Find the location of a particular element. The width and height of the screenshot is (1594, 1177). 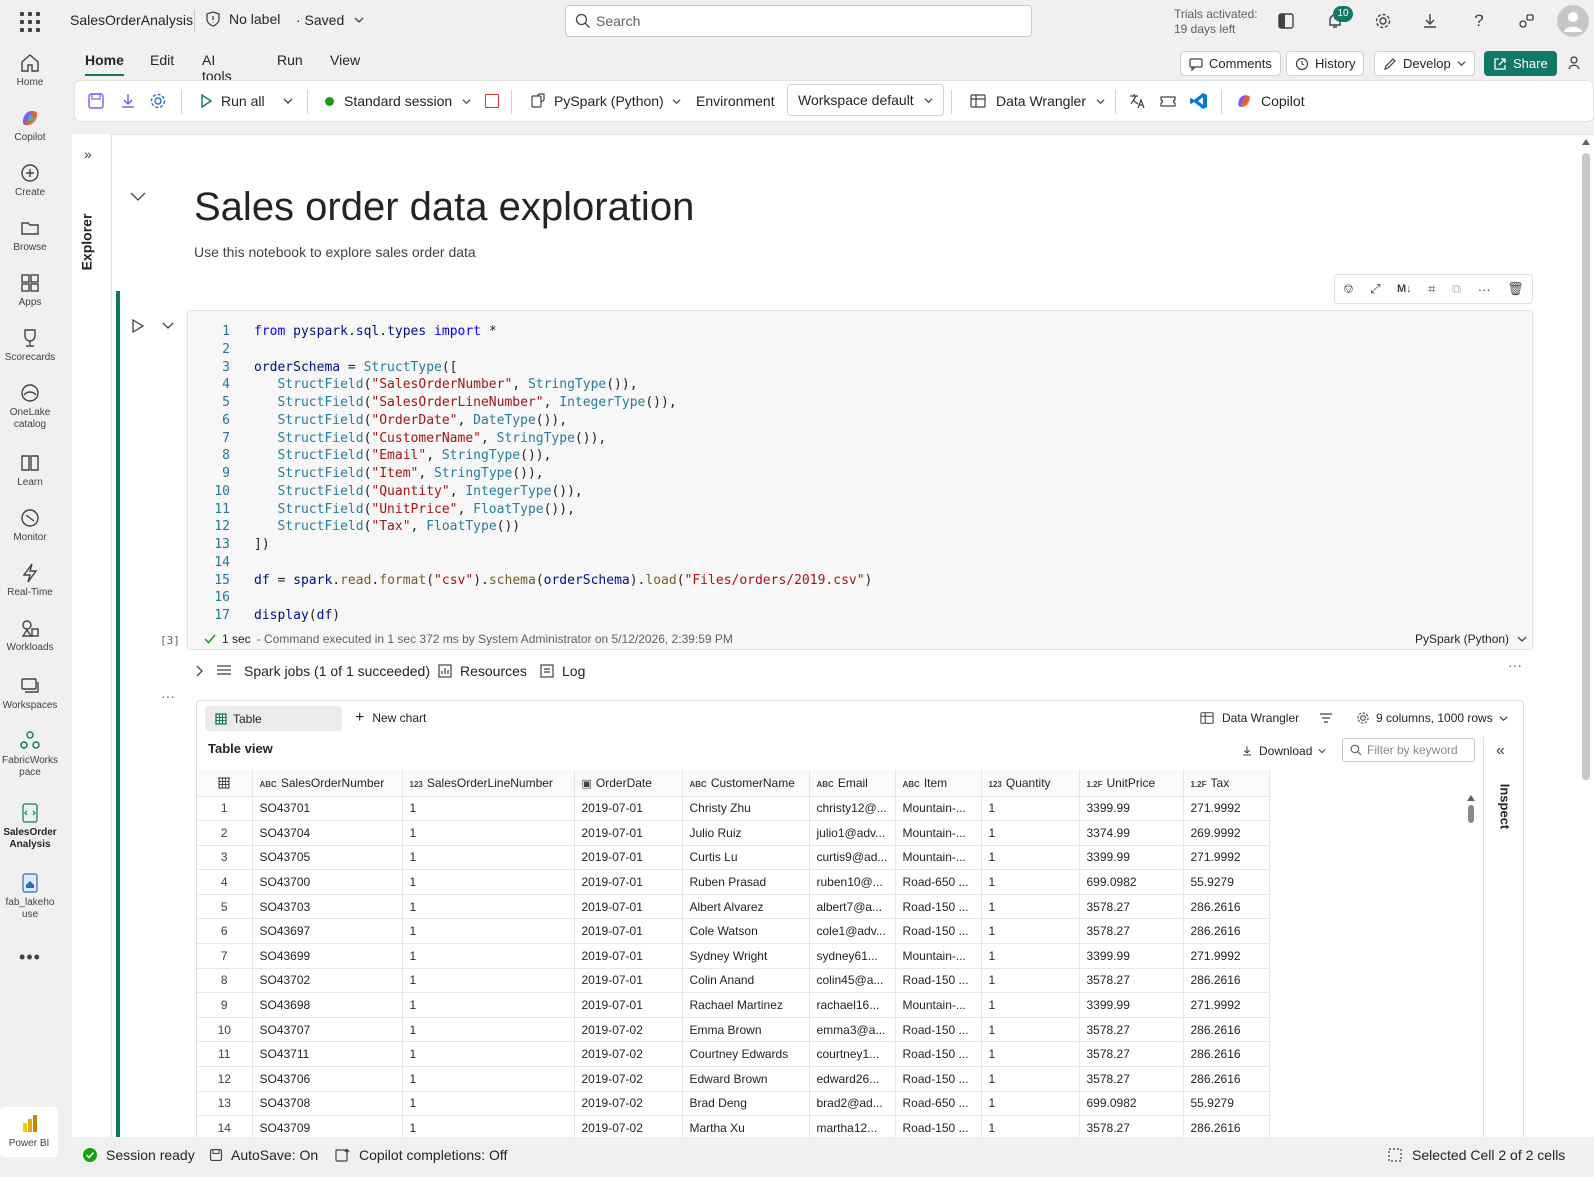

table-tab: Table is located at coordinates (273, 718).